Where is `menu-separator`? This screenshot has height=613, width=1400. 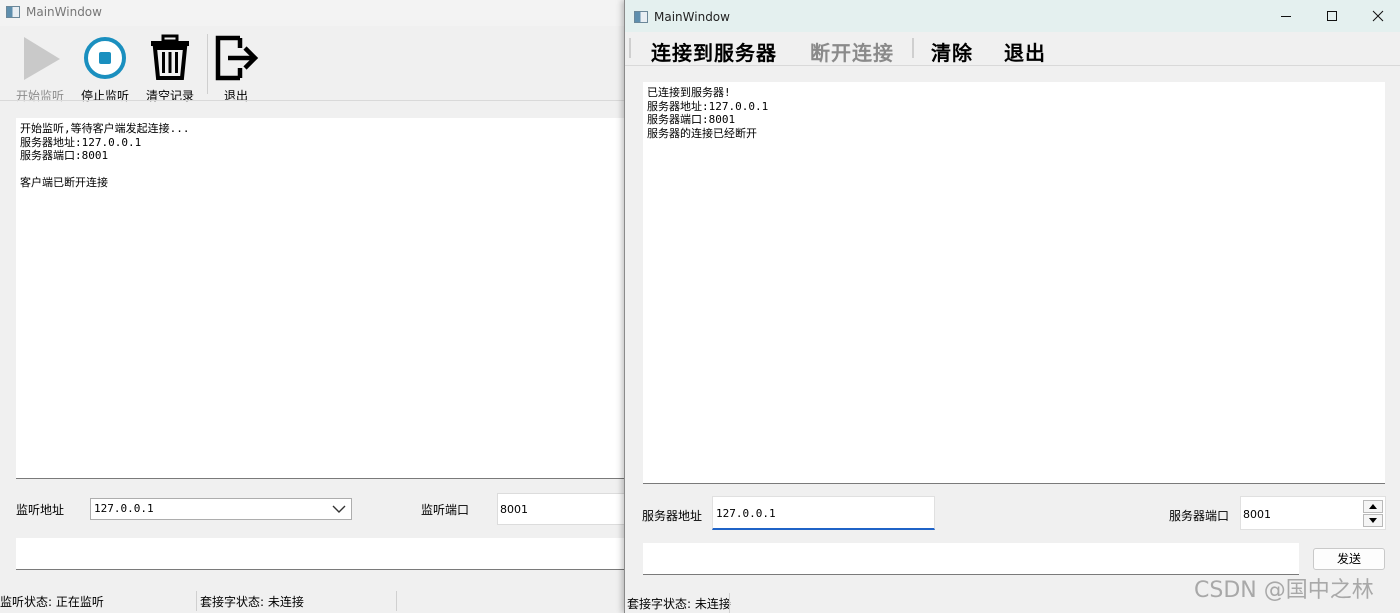
menu-separator is located at coordinates (913, 48).